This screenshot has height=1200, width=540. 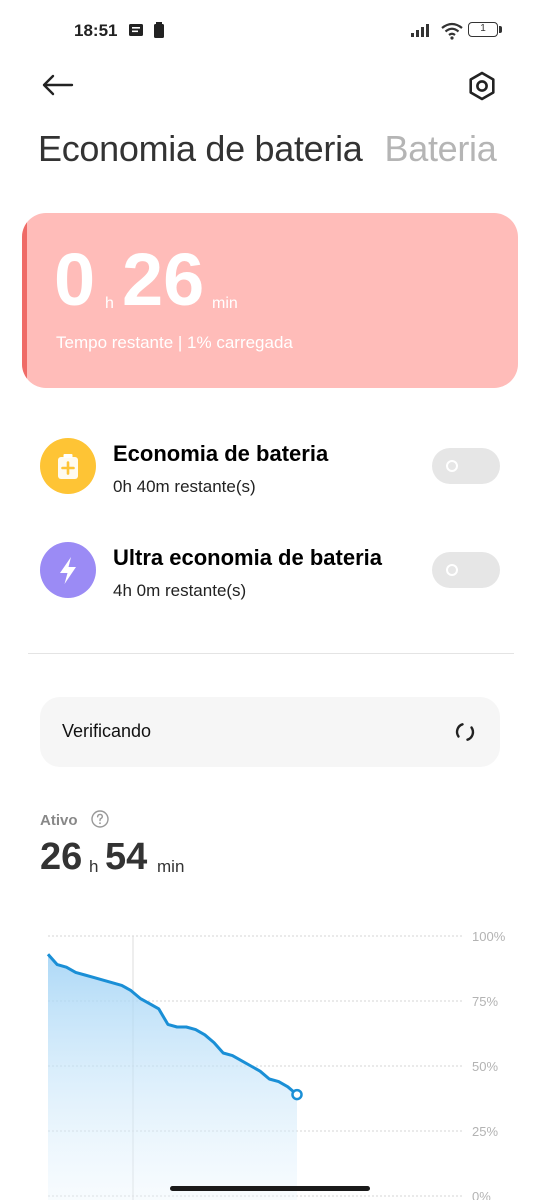 I want to click on battery-plus-icon, so click(x=68, y=466).